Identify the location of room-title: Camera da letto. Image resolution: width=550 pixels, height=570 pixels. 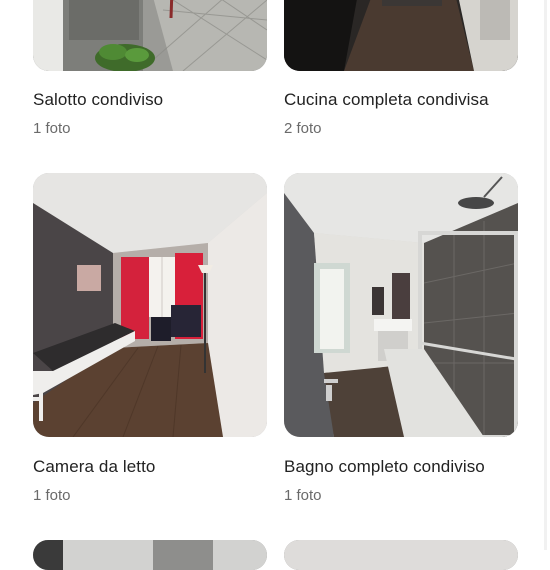
(94, 466).